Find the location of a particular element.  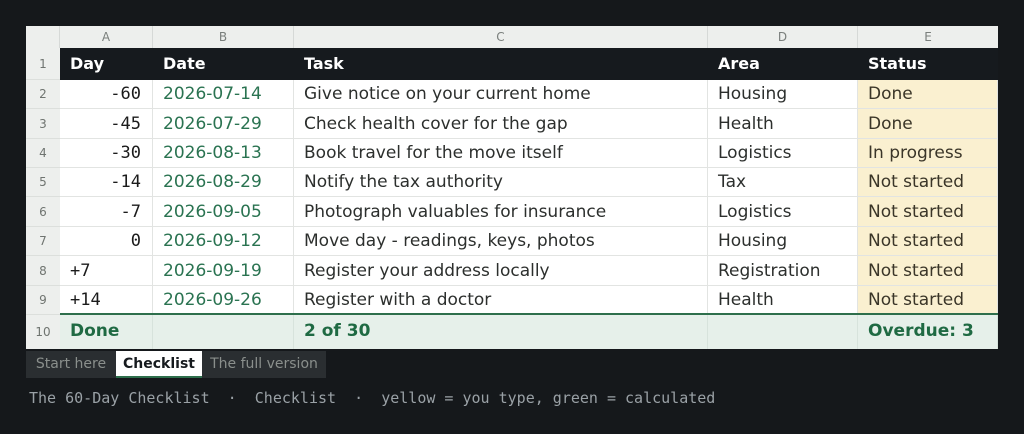

row-header-8: 8 is located at coordinates (43, 271).